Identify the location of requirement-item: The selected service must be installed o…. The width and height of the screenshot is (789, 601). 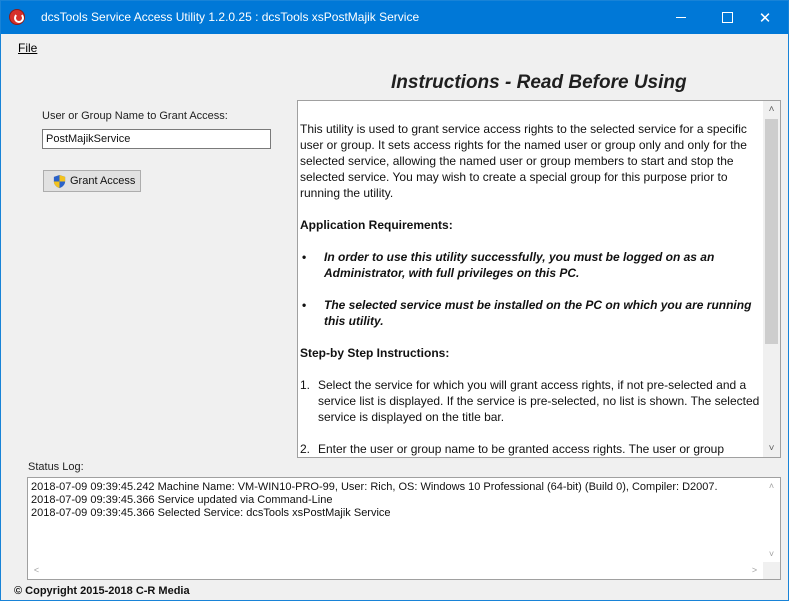
(530, 313).